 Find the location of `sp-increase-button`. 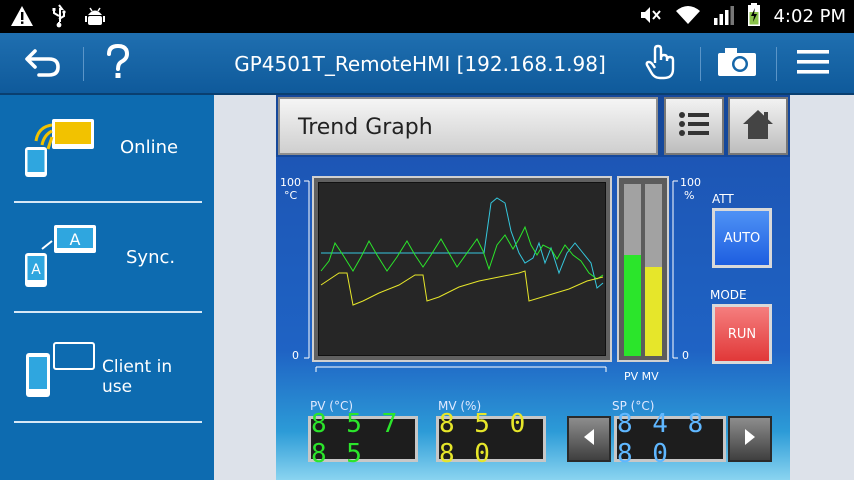

sp-increase-button is located at coordinates (750, 439).